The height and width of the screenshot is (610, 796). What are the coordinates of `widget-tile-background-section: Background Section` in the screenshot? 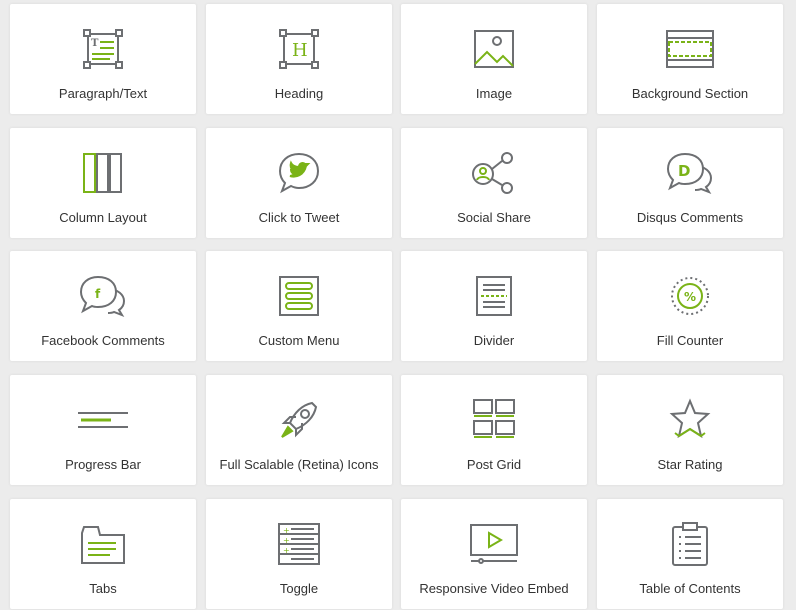 It's located at (690, 59).